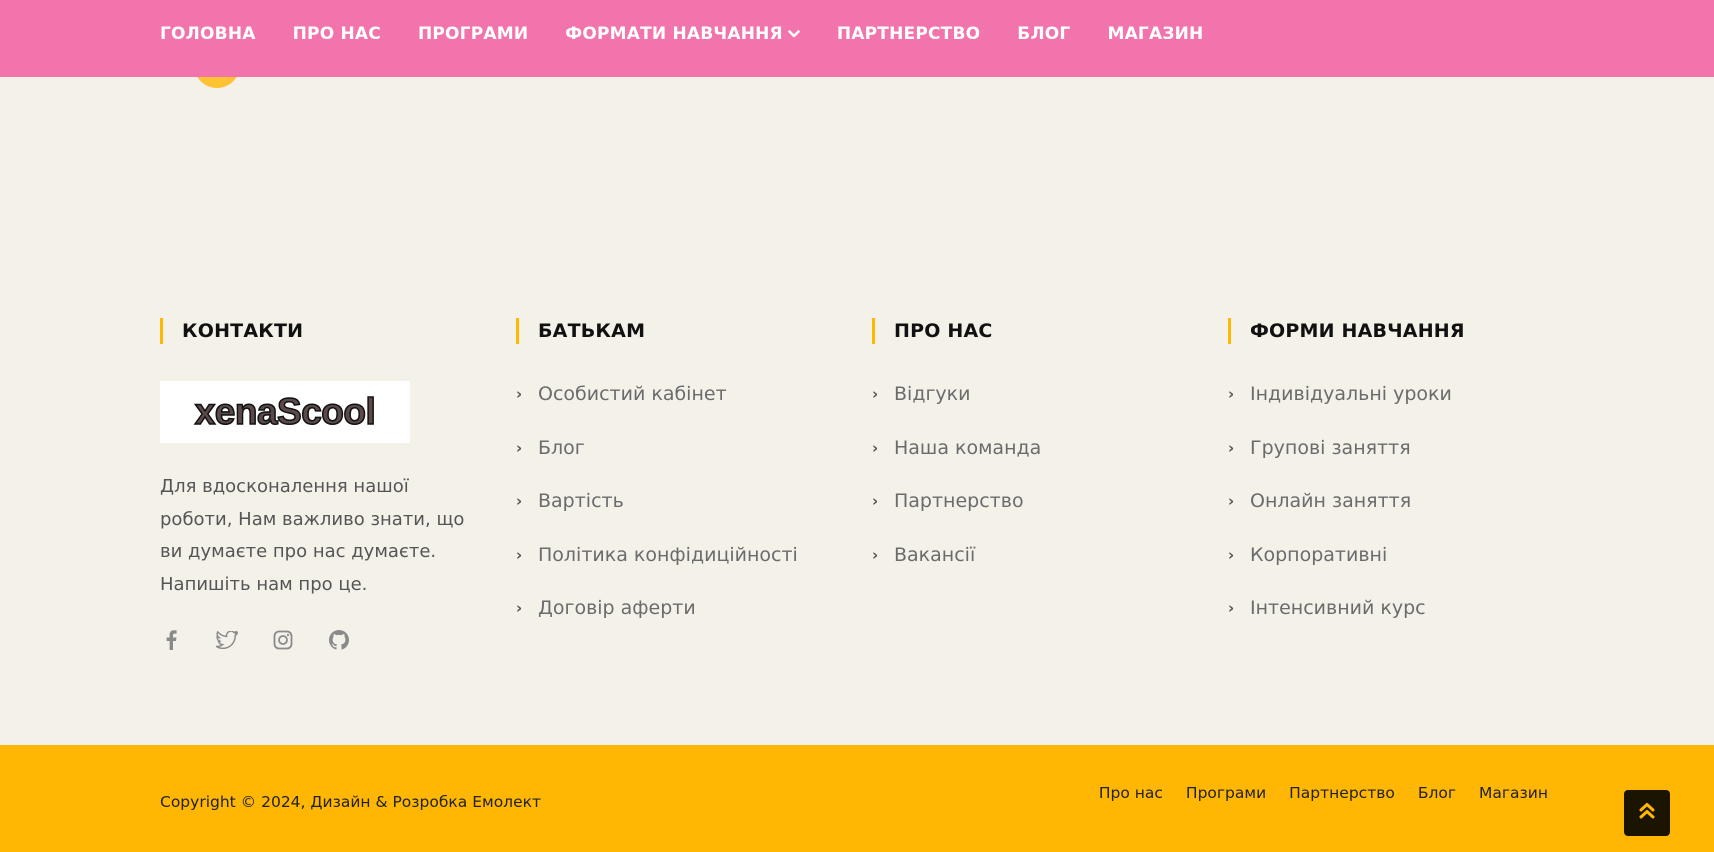 Image resolution: width=1714 pixels, height=852 pixels. What do you see at coordinates (934, 555) in the screenshot?
I see `link-vacancies: Вакансії` at bounding box center [934, 555].